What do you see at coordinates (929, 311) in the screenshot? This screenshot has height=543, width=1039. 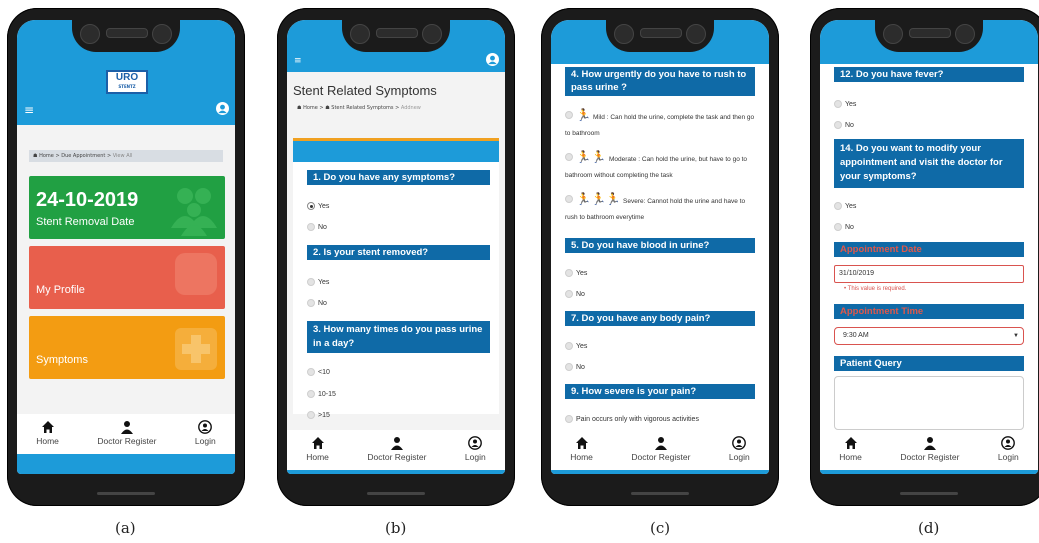 I see `appointment-time-label: Appointment Time` at bounding box center [929, 311].